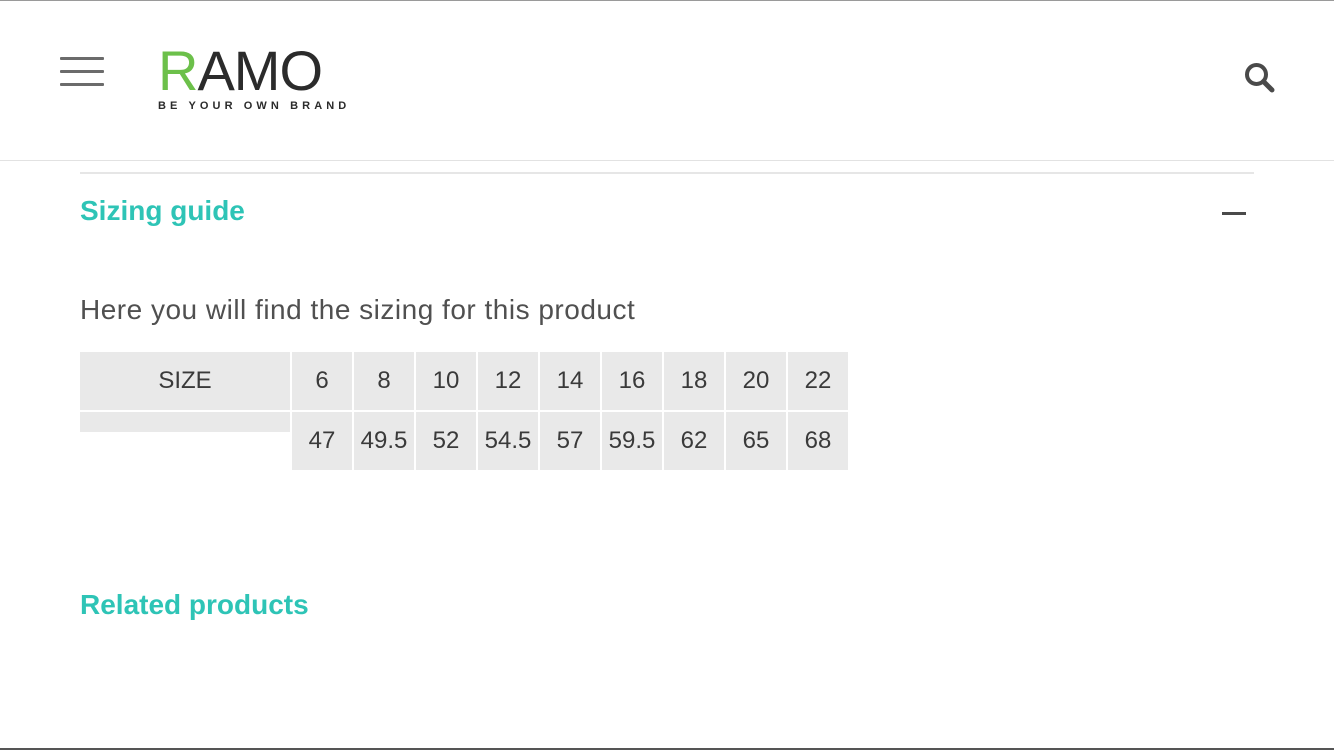 Image resolution: width=1334 pixels, height=750 pixels. What do you see at coordinates (1260, 78) in the screenshot?
I see `search-icon` at bounding box center [1260, 78].